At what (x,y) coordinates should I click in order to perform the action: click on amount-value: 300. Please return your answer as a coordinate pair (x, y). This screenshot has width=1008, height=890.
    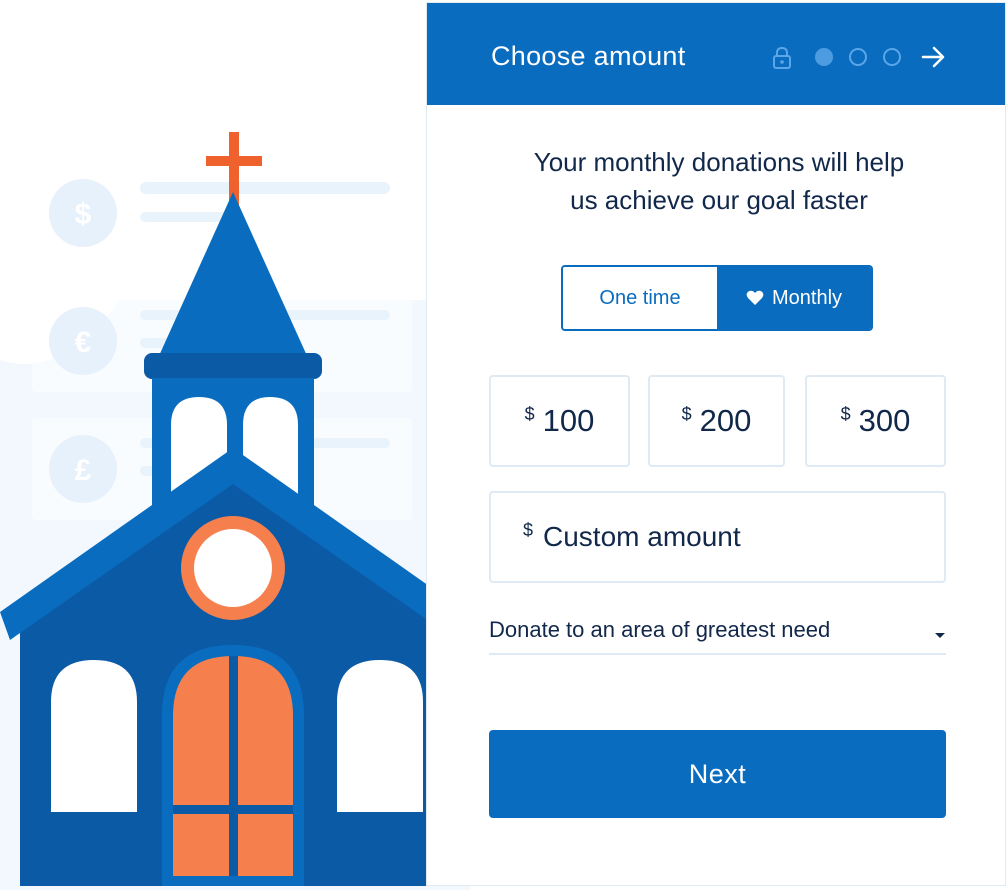
    Looking at the image, I should click on (884, 420).